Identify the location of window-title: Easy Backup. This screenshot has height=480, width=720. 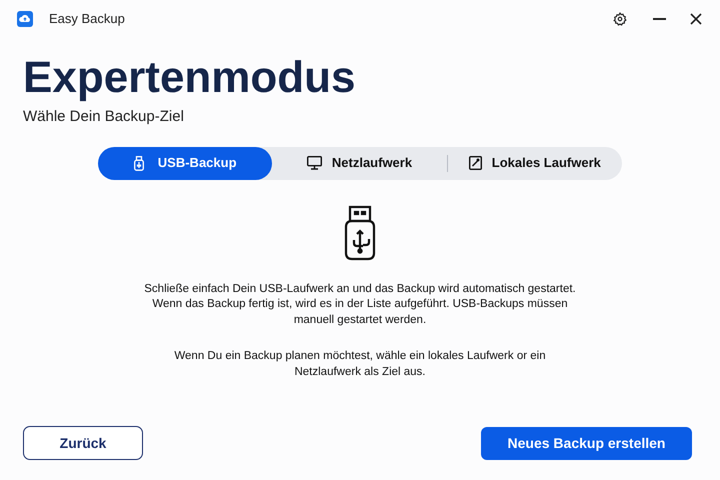
(87, 19).